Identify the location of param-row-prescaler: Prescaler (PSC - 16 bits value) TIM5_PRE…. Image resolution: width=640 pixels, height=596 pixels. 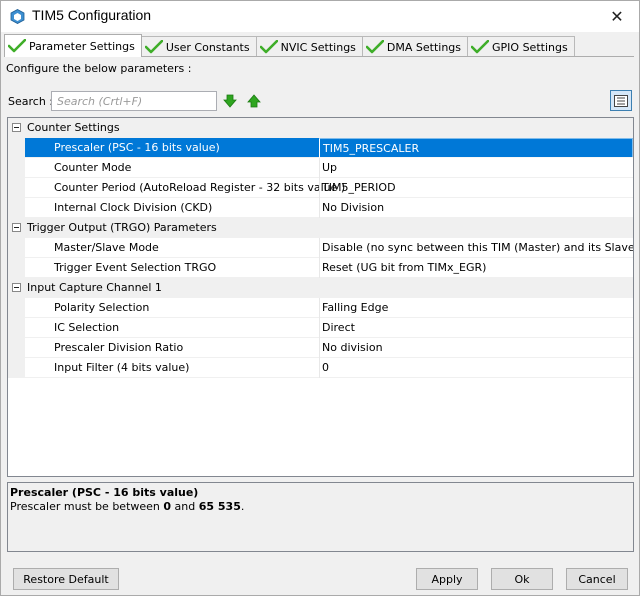
(320, 148).